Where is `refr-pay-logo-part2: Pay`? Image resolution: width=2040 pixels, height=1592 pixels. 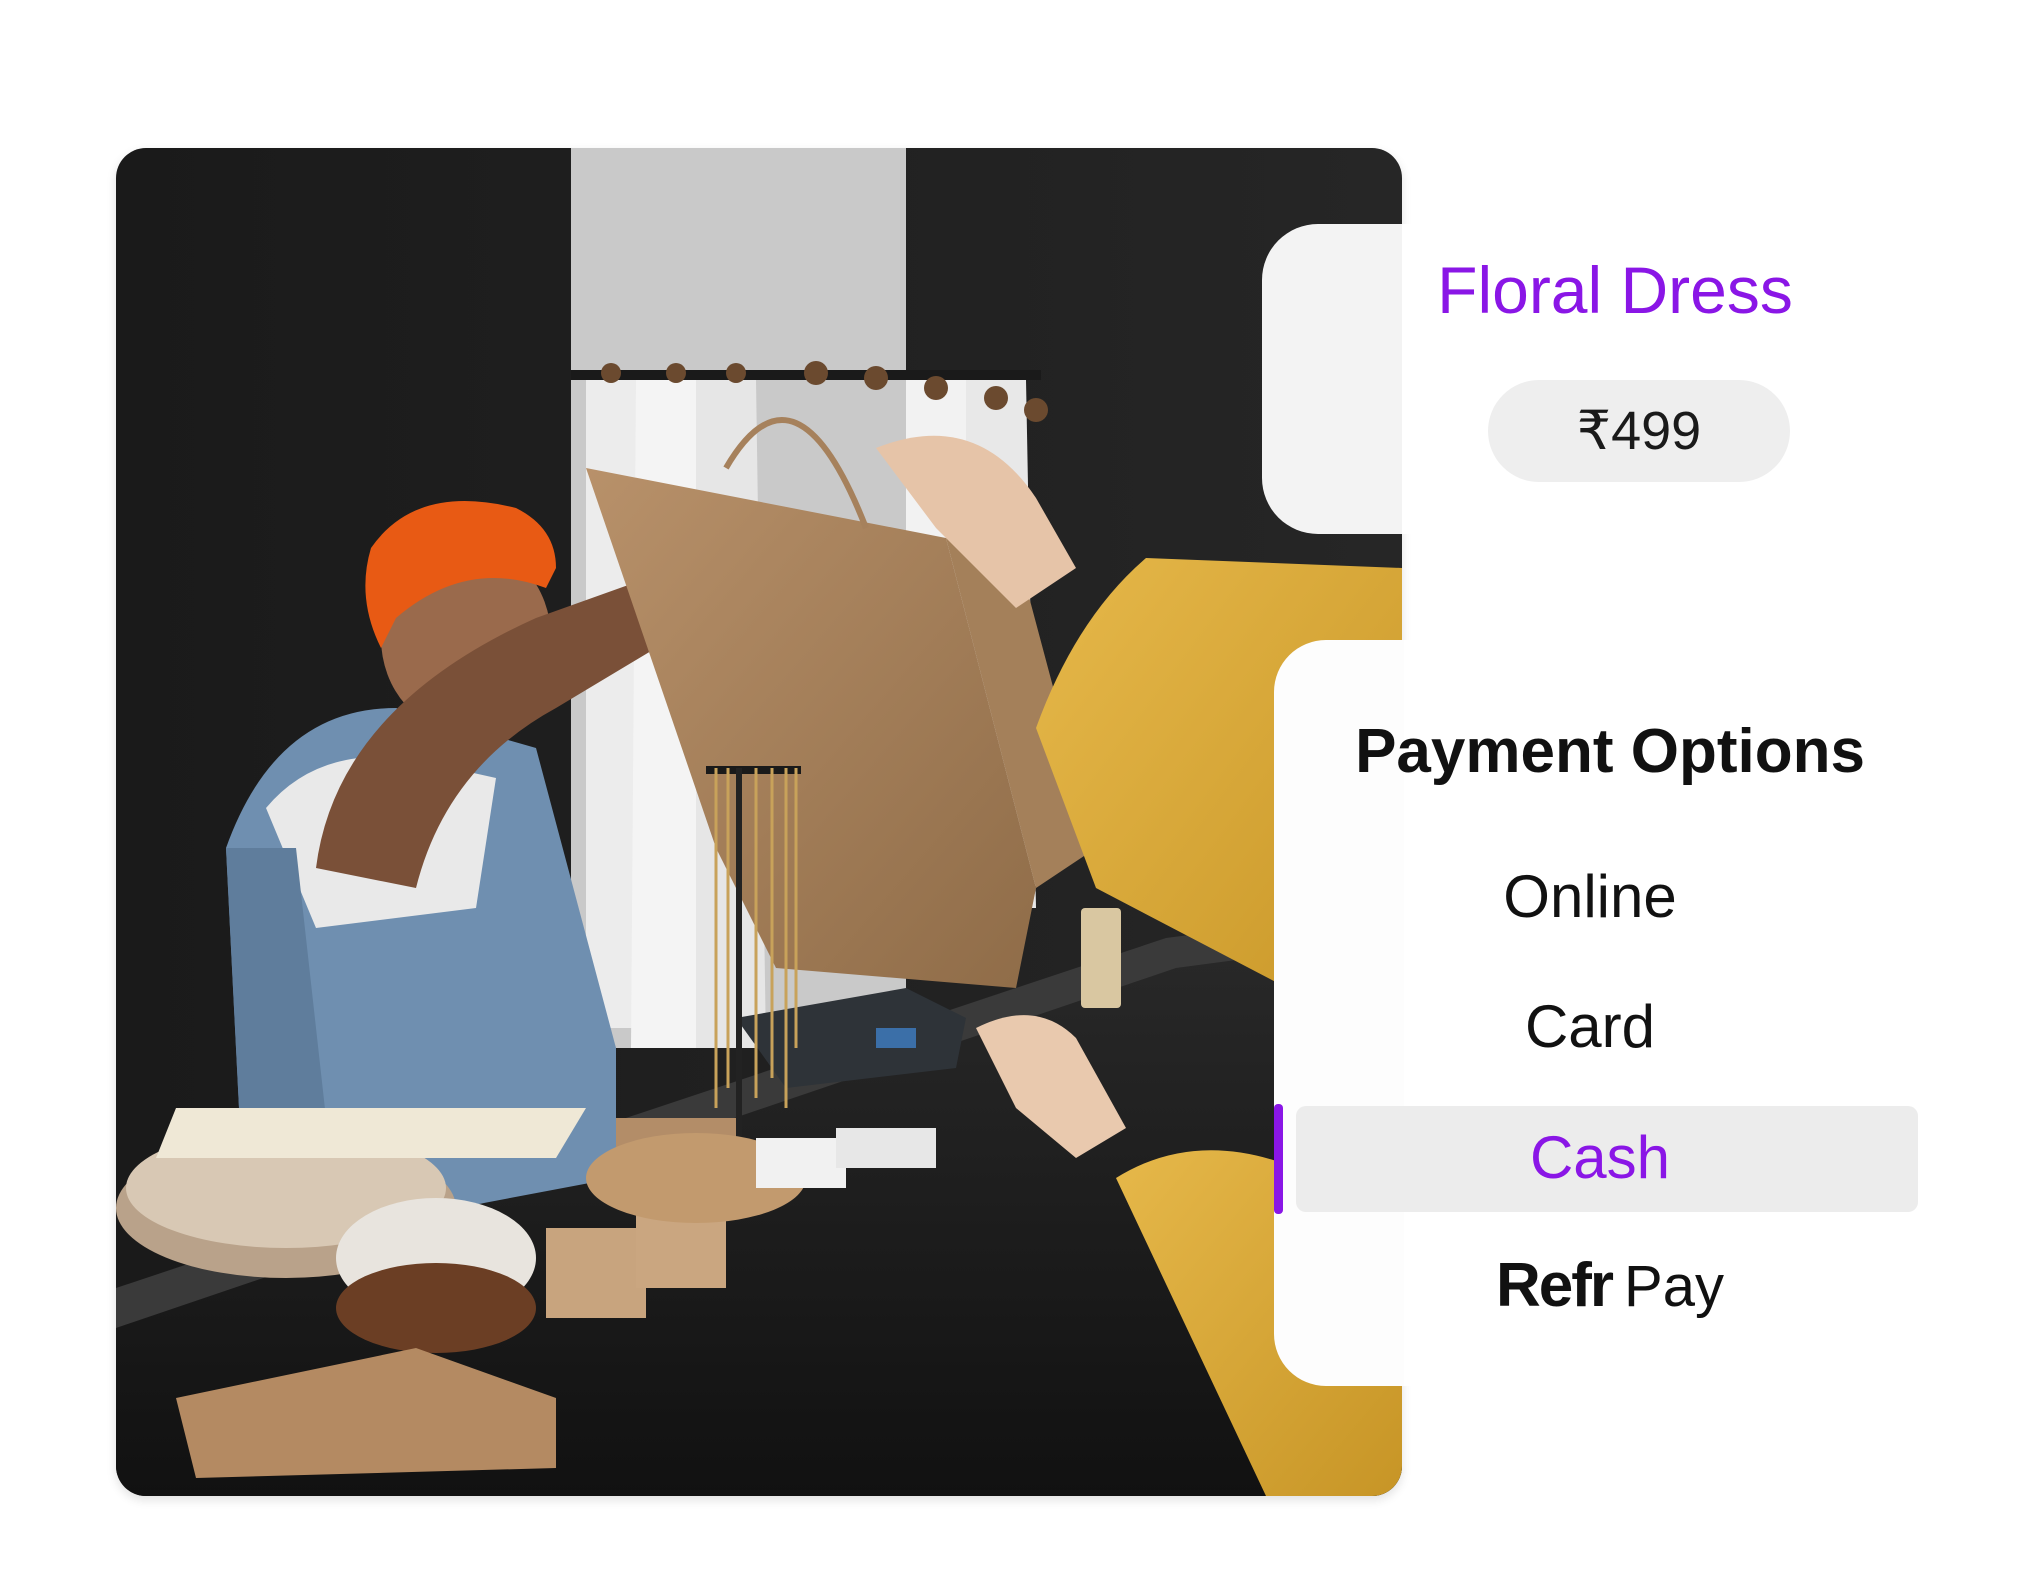 refr-pay-logo-part2: Pay is located at coordinates (1674, 1286).